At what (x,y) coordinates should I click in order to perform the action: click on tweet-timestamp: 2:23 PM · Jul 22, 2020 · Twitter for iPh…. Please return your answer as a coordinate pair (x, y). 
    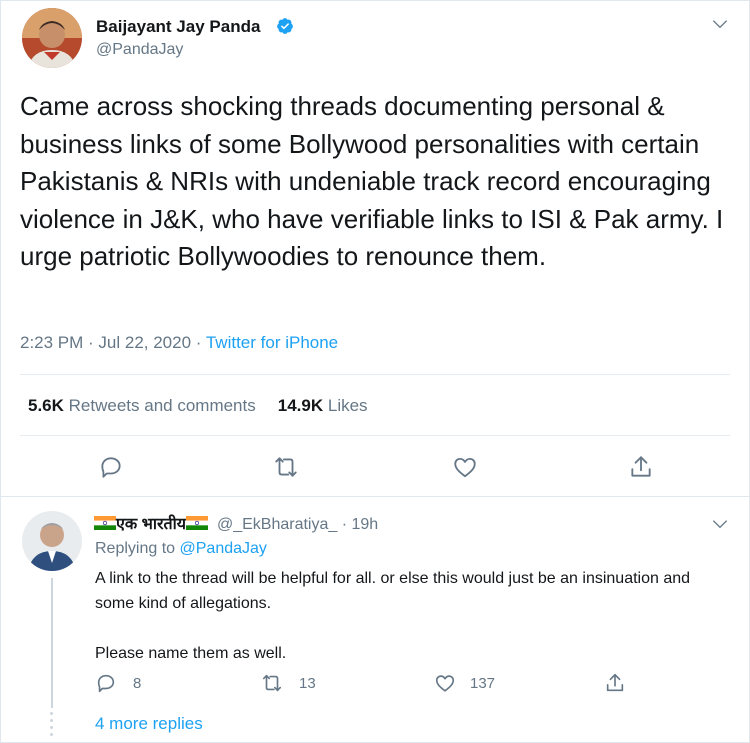
    Looking at the image, I should click on (179, 343).